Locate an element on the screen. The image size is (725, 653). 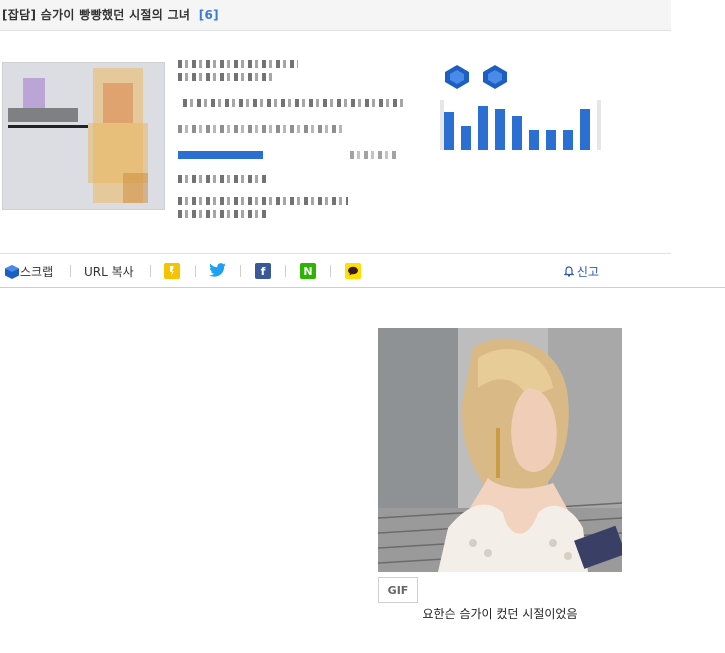
kakaostory-icon is located at coordinates (172, 271).